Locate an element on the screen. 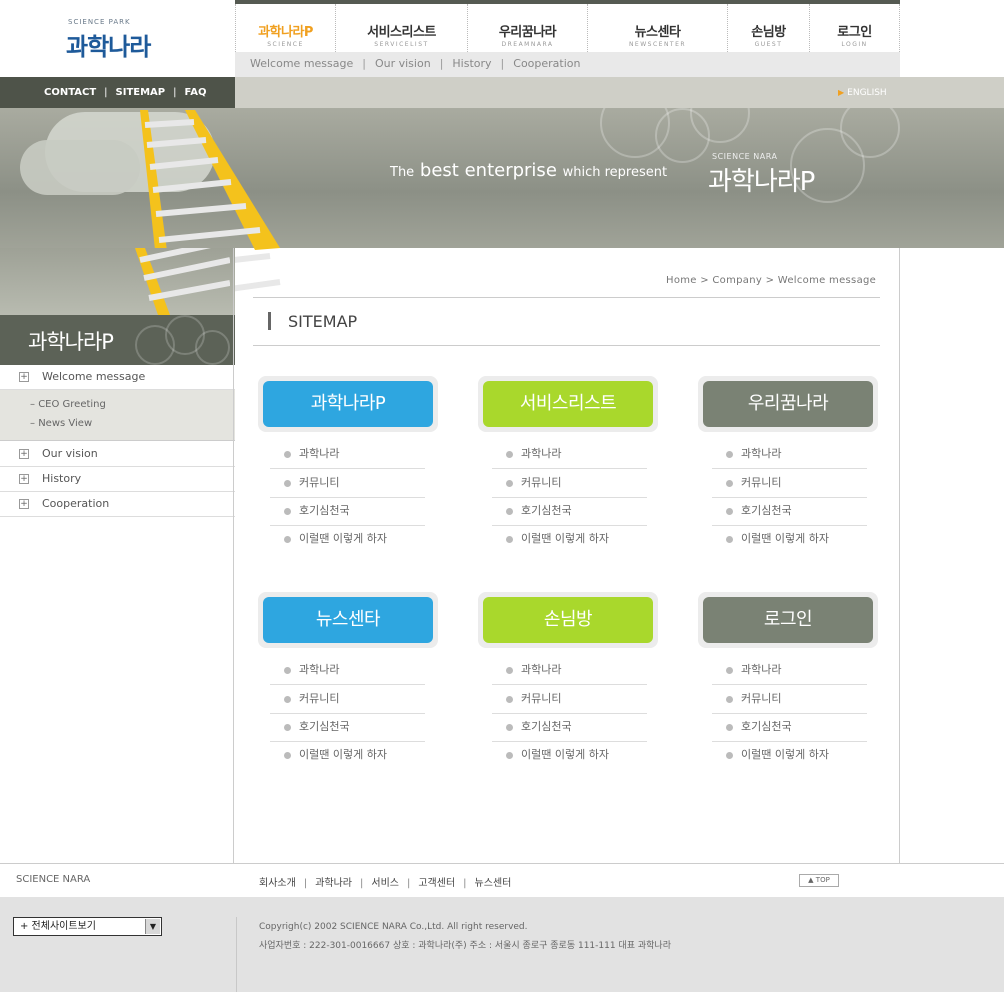  lnb-welcome: + Welcome message is located at coordinates (117, 377).